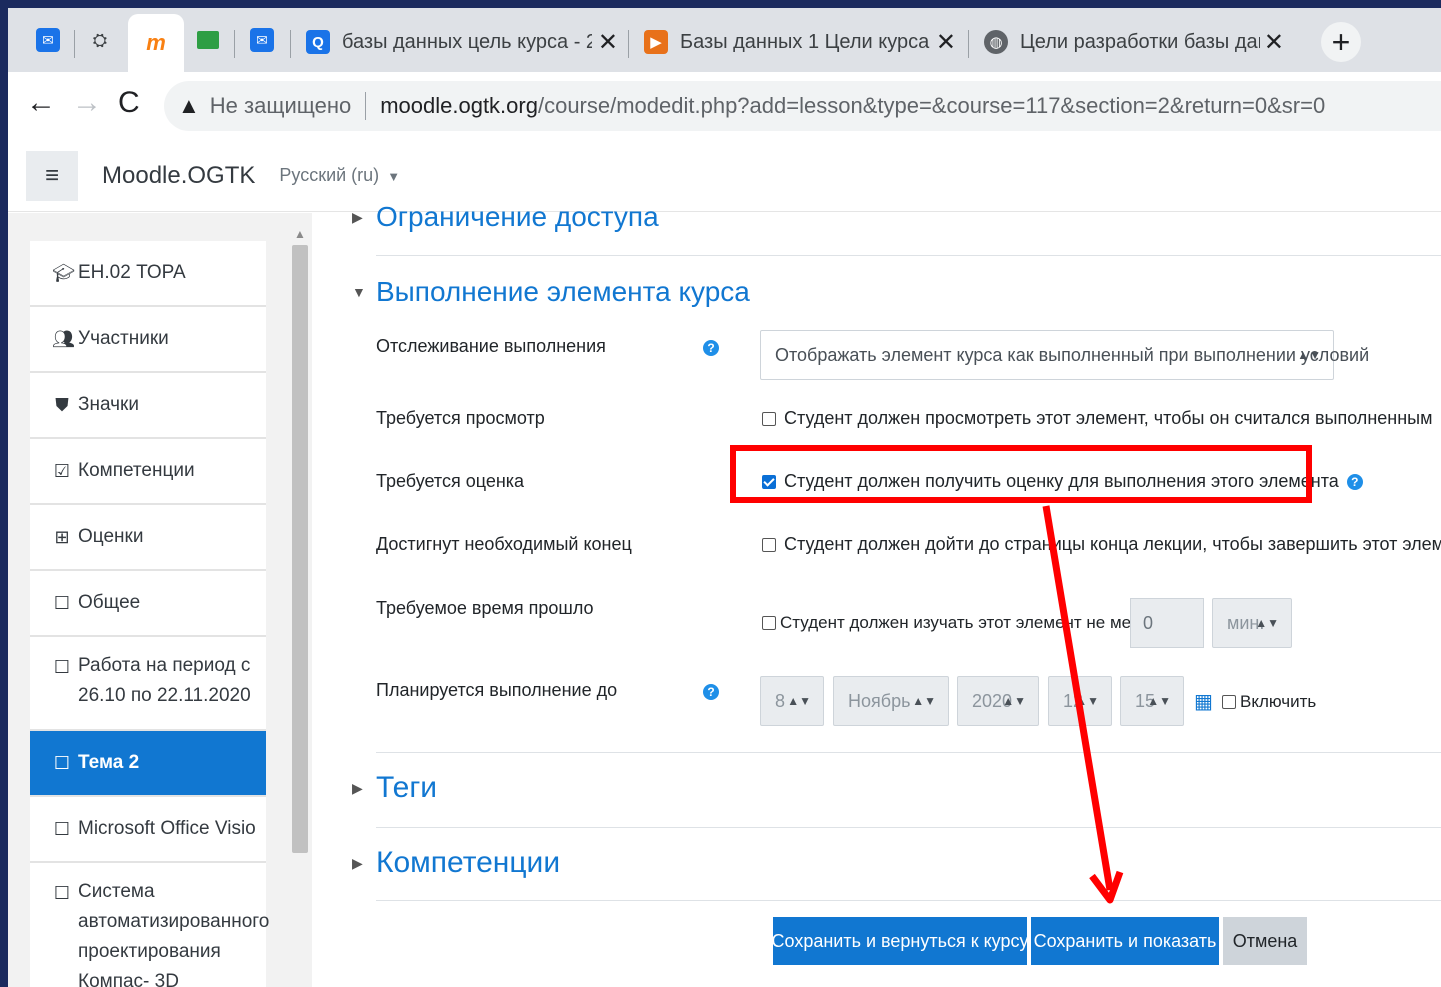 The height and width of the screenshot is (987, 1441). What do you see at coordinates (1341, 42) in the screenshot?
I see `new-tab-button: +` at bounding box center [1341, 42].